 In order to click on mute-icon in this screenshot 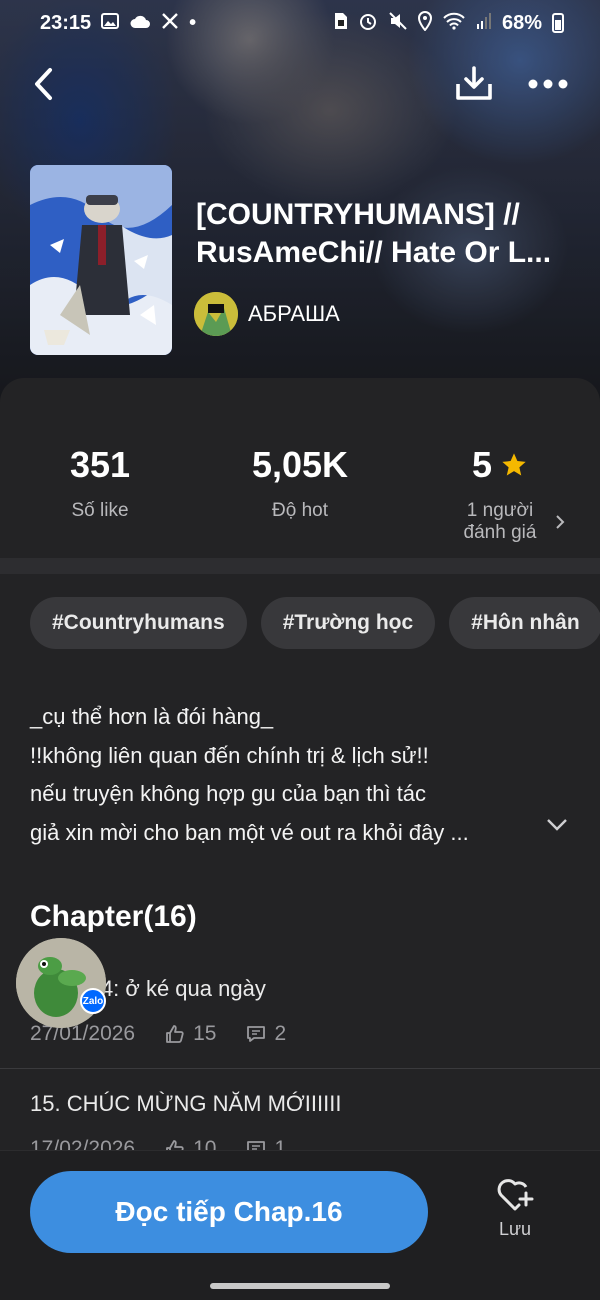, I will do `click(398, 23)`.